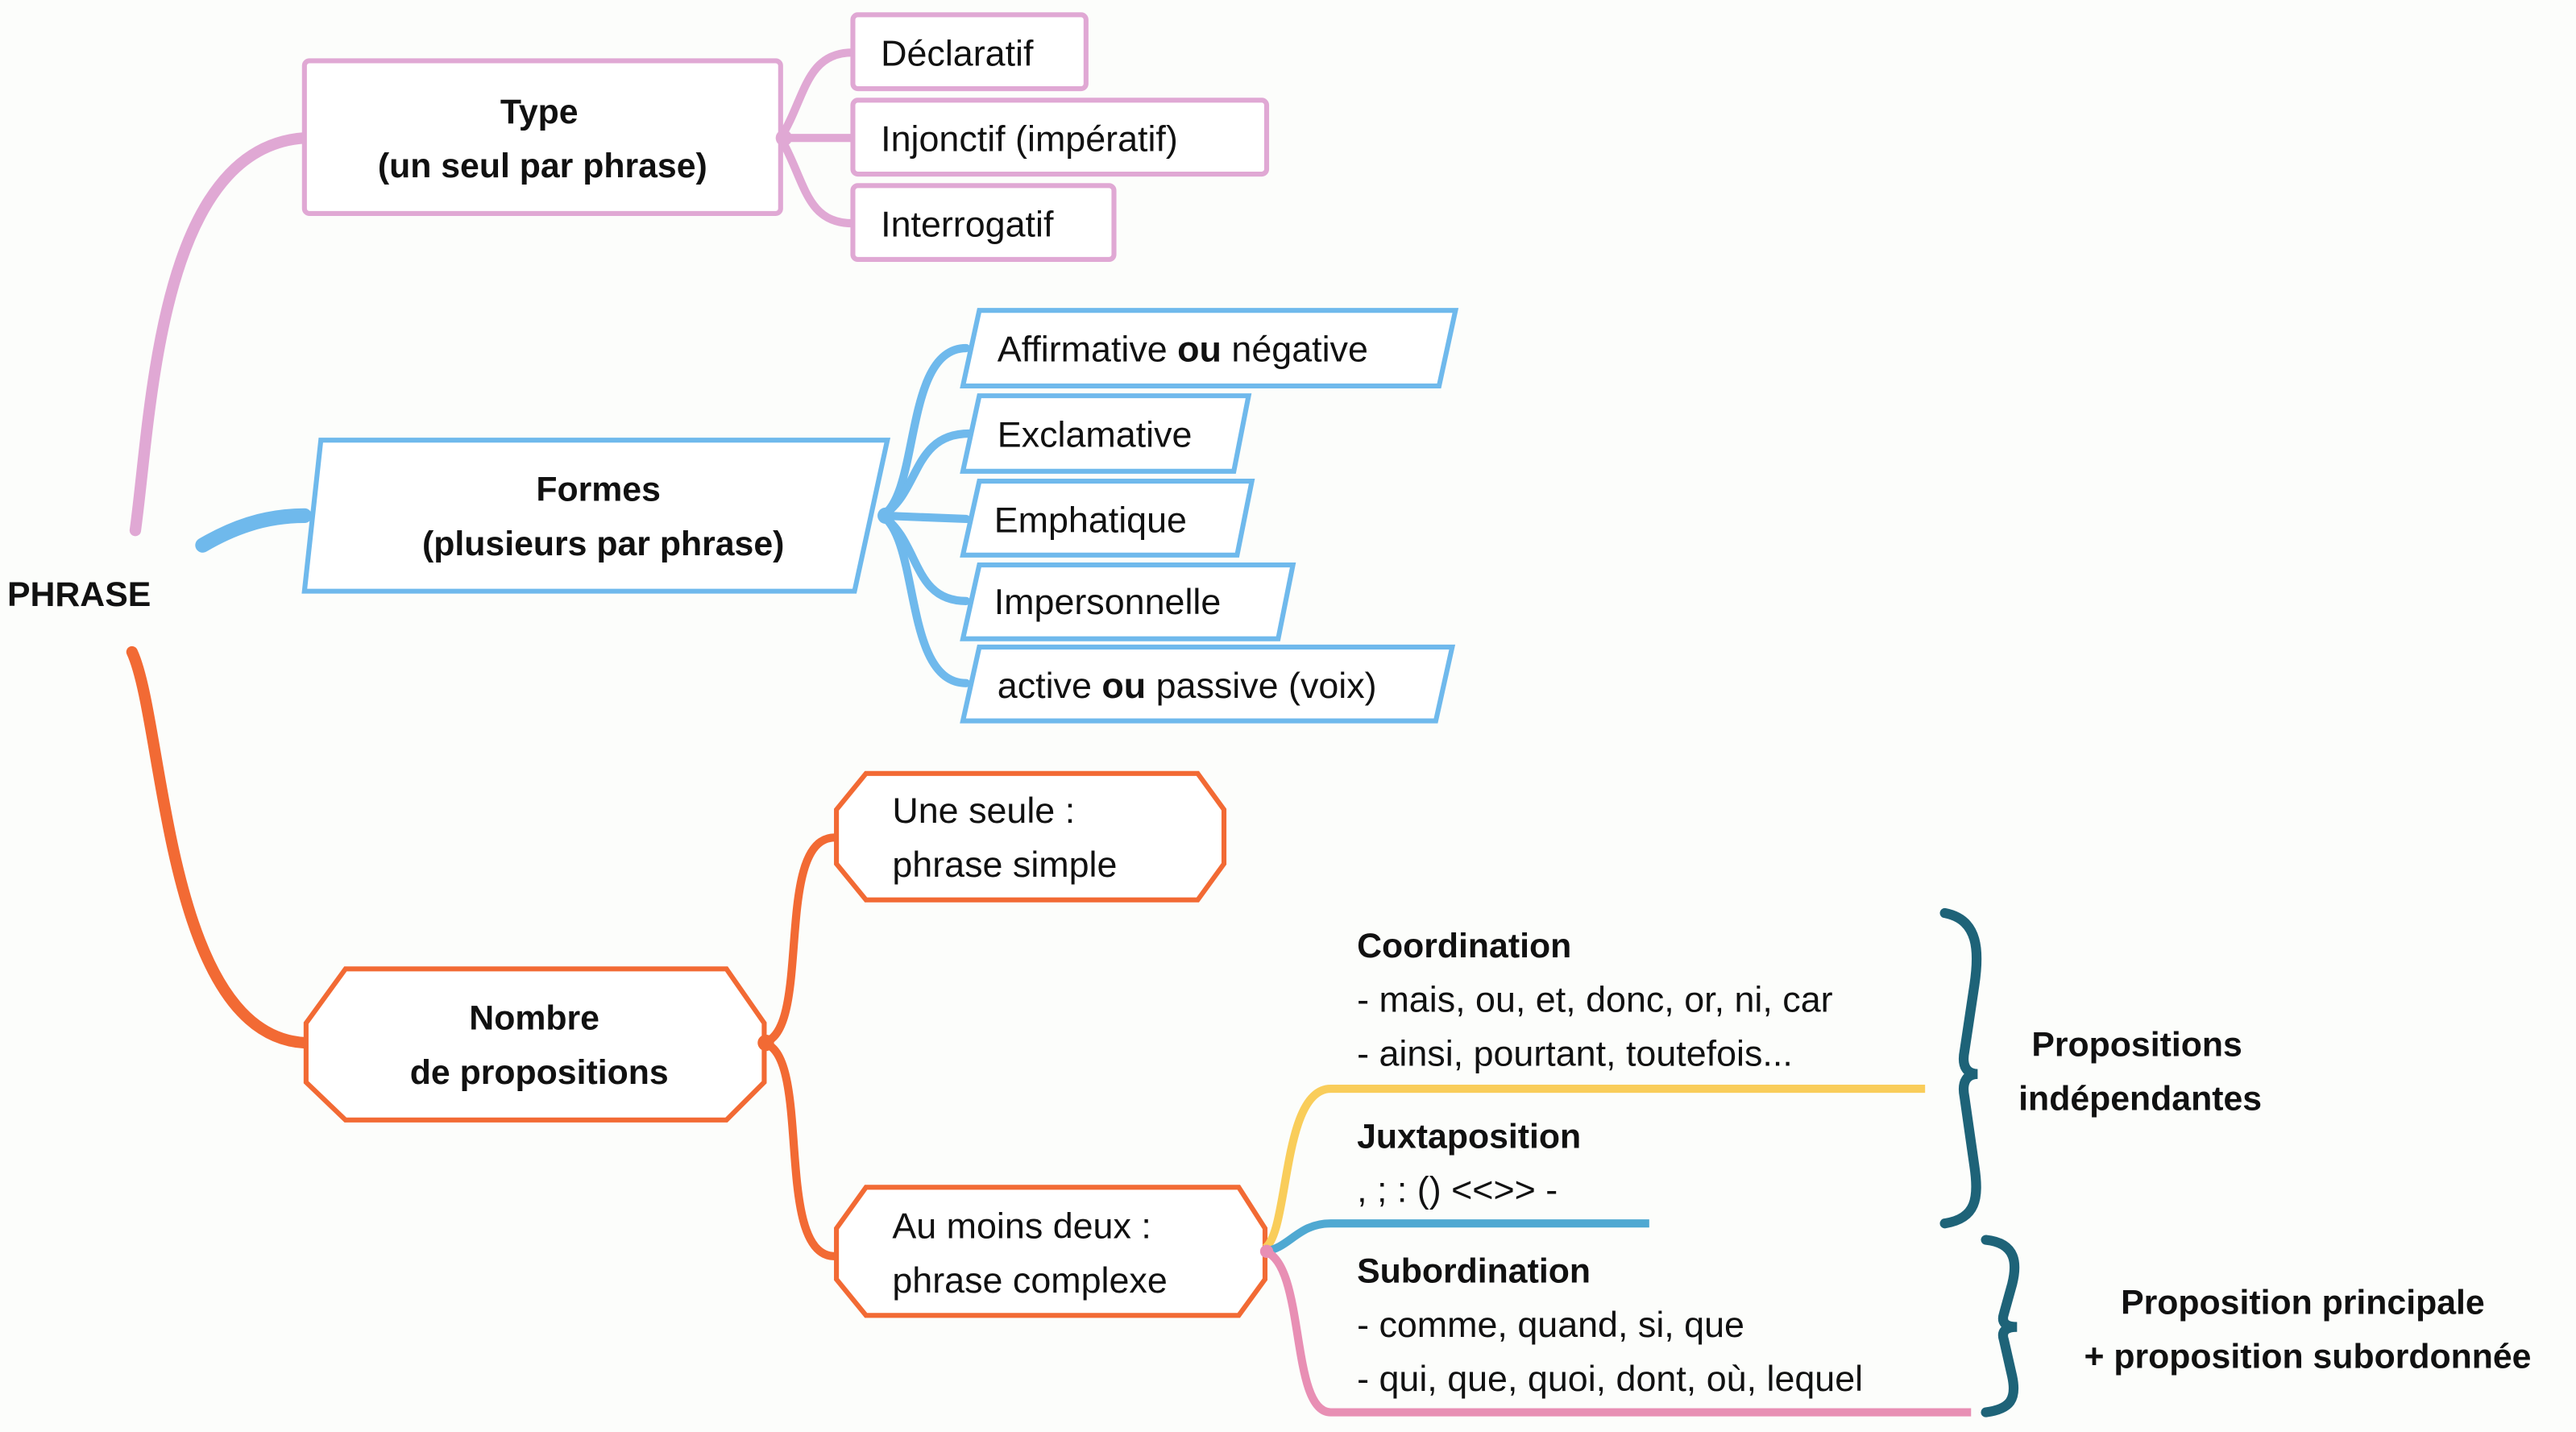 The image size is (2576, 1432). What do you see at coordinates (539, 1072) in the screenshot?
I see `nombre-title-line2: de propositions` at bounding box center [539, 1072].